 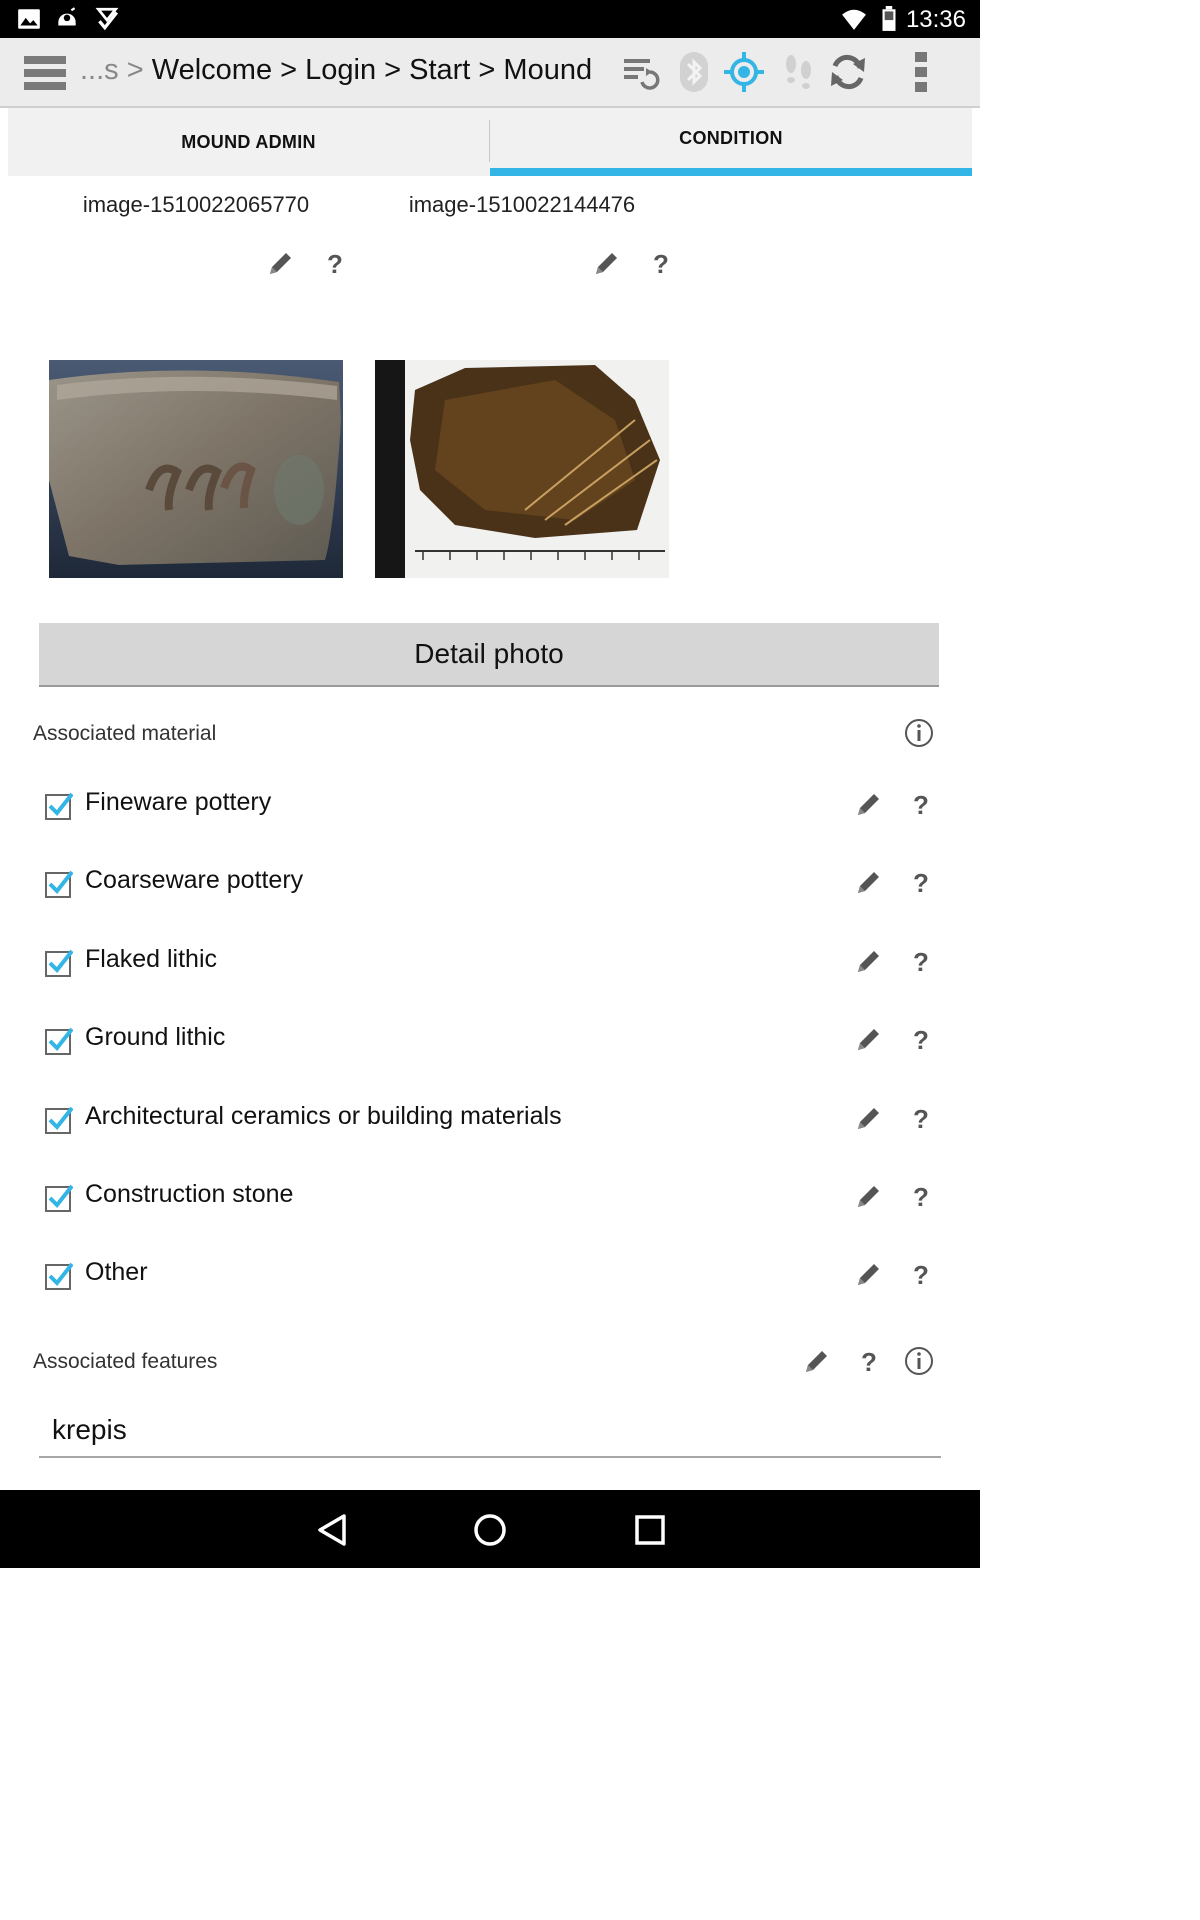 I want to click on overflow-menu-icon, so click(x=921, y=72).